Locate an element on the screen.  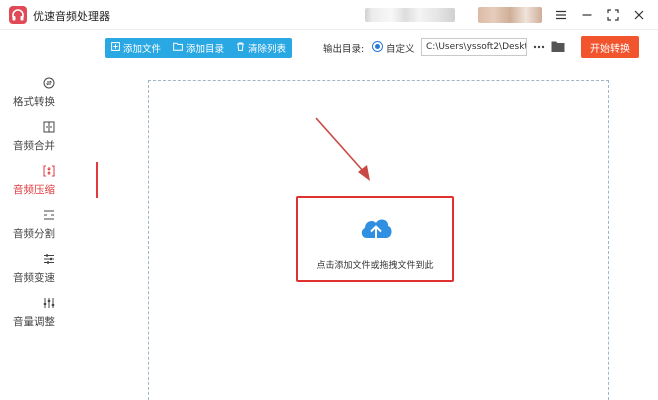
audio-speed-icon is located at coordinates (49, 259).